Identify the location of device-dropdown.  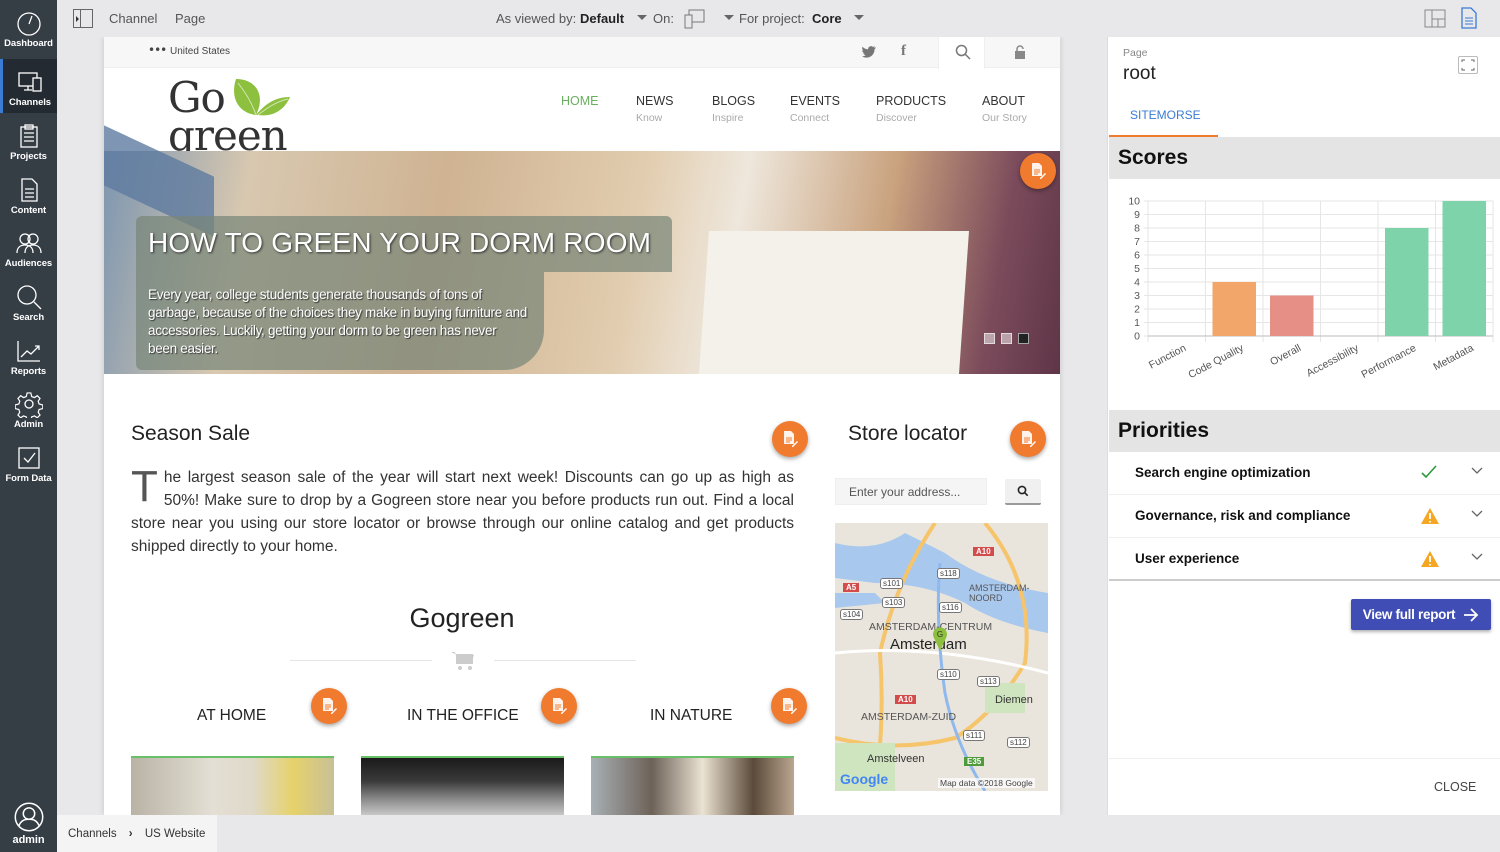
(729, 17).